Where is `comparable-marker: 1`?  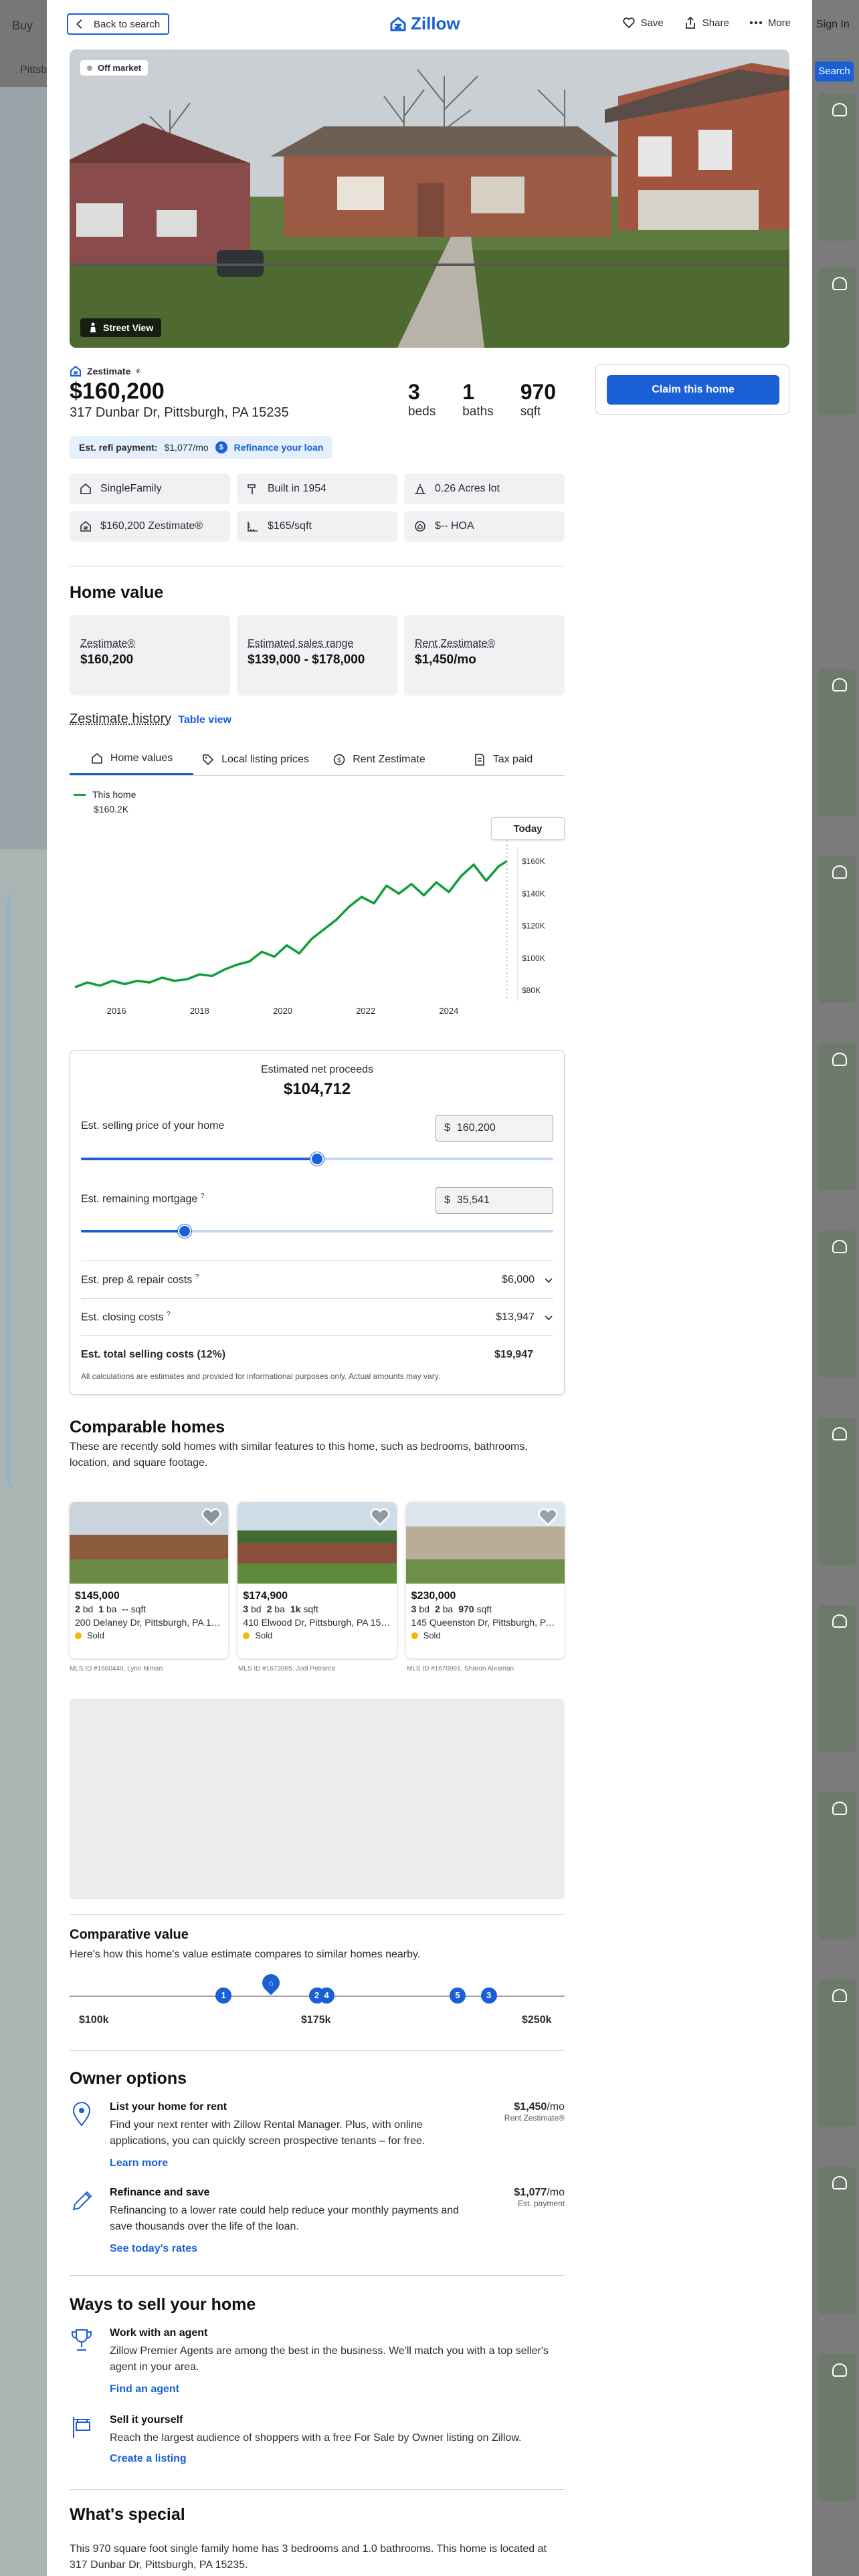
comparable-marker: 1 is located at coordinates (223, 1996).